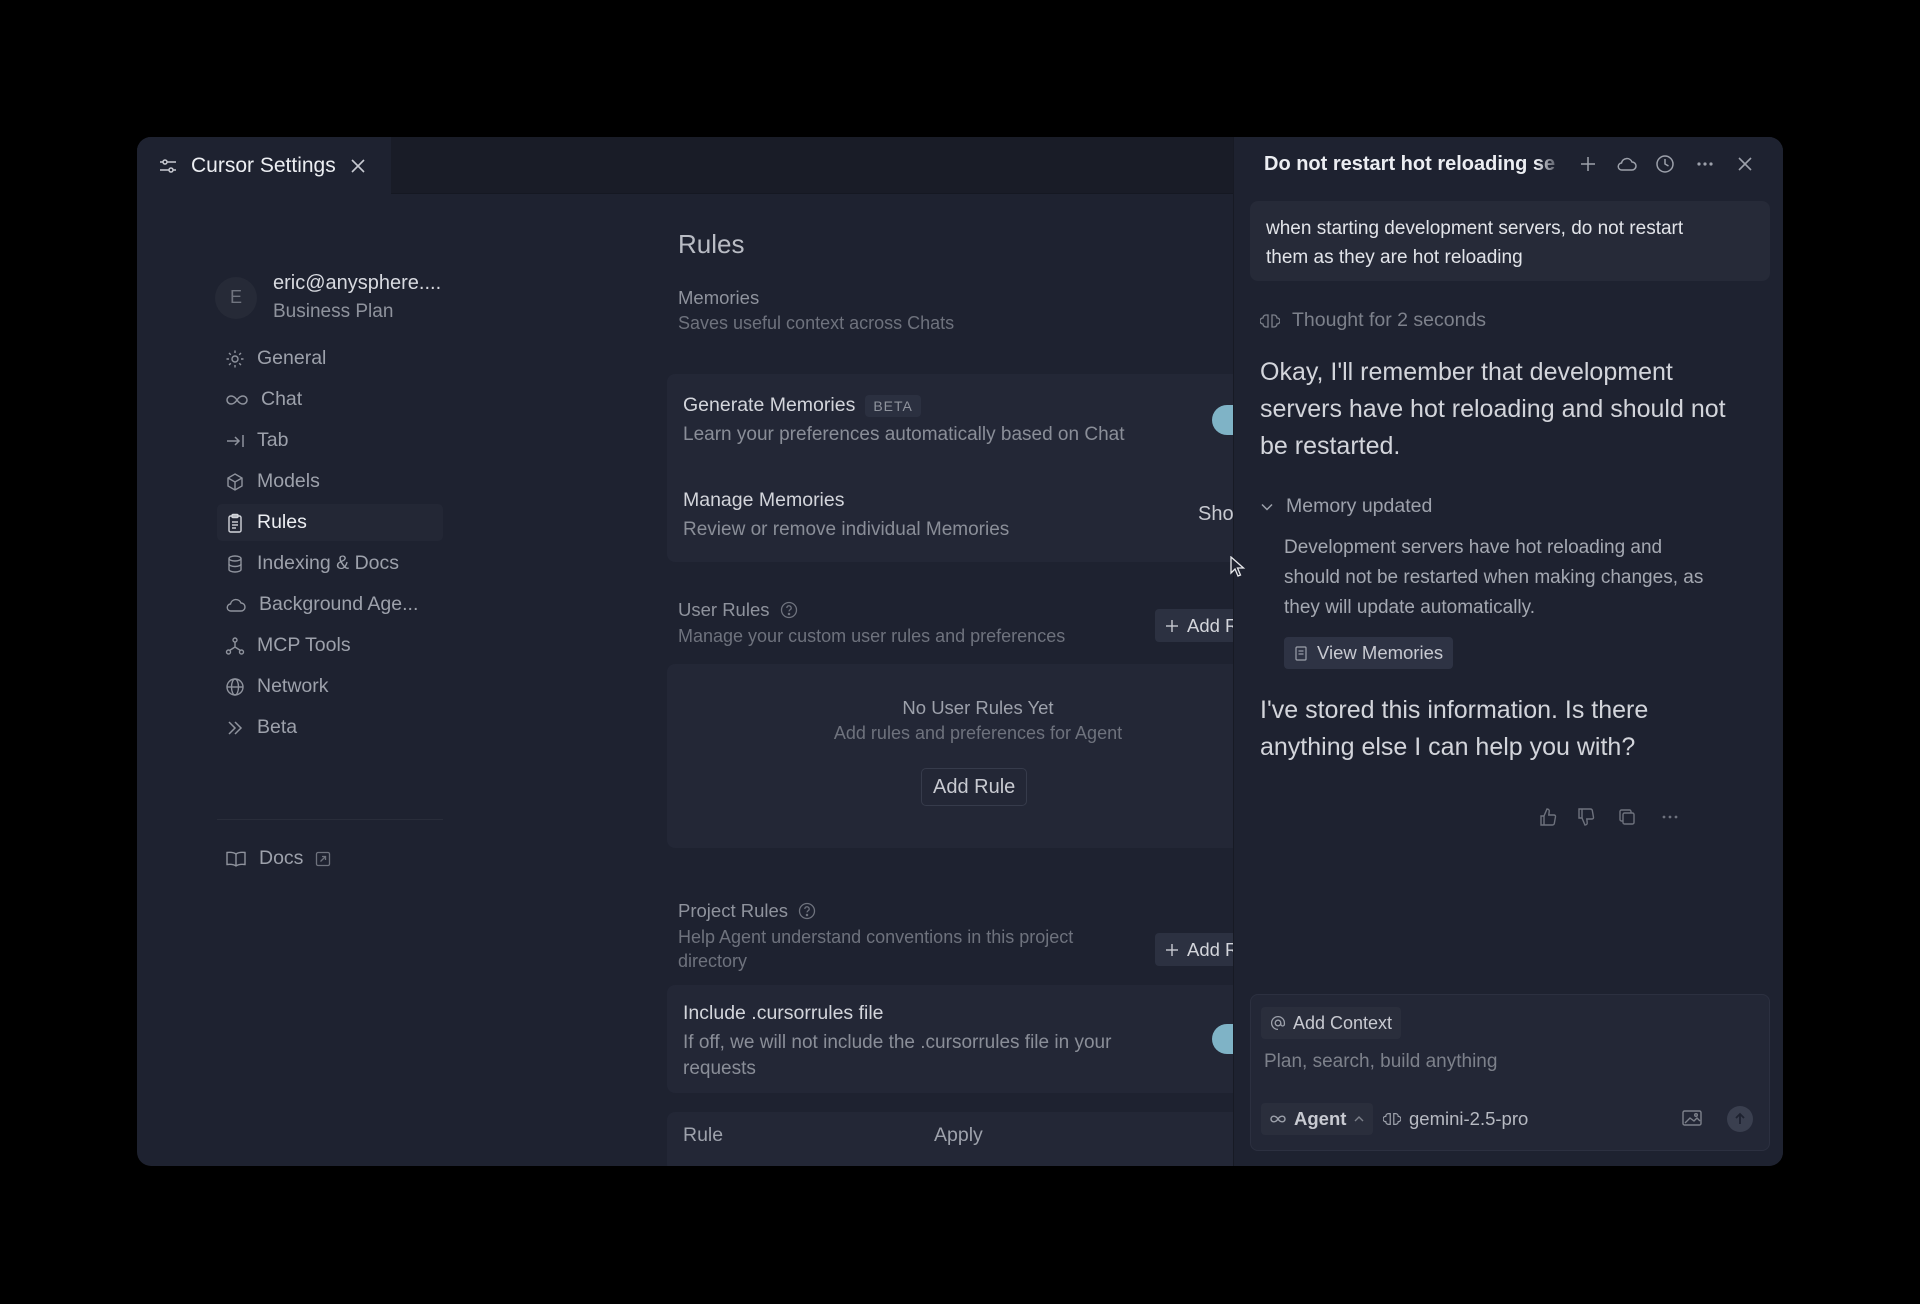 This screenshot has height=1304, width=1920. I want to click on sidebar-item-tab: Tab, so click(330, 440).